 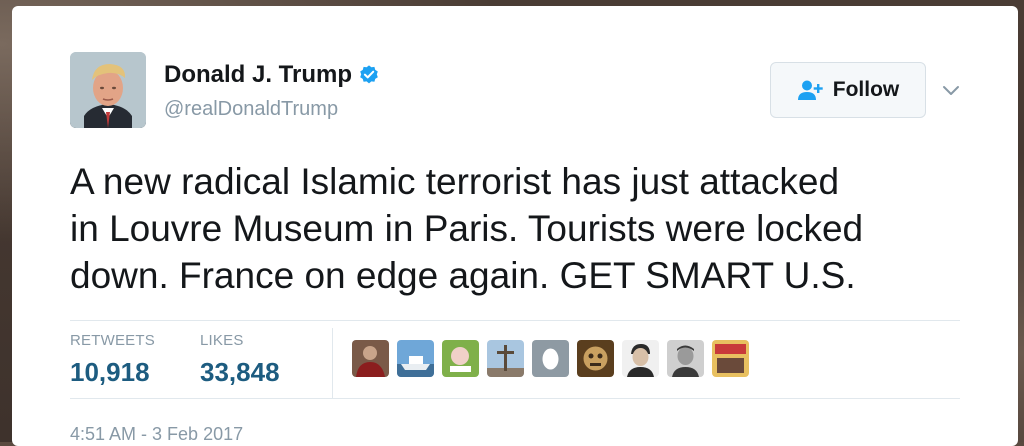 I want to click on liker-avatar-person-red, so click(x=370, y=358).